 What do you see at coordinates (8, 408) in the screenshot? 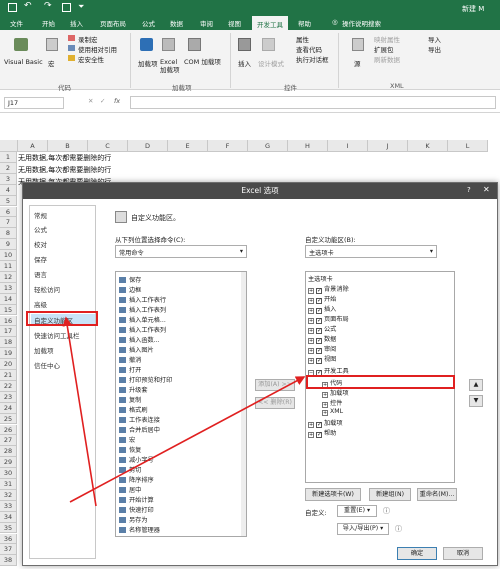
I see `row-header: 24` at bounding box center [8, 408].